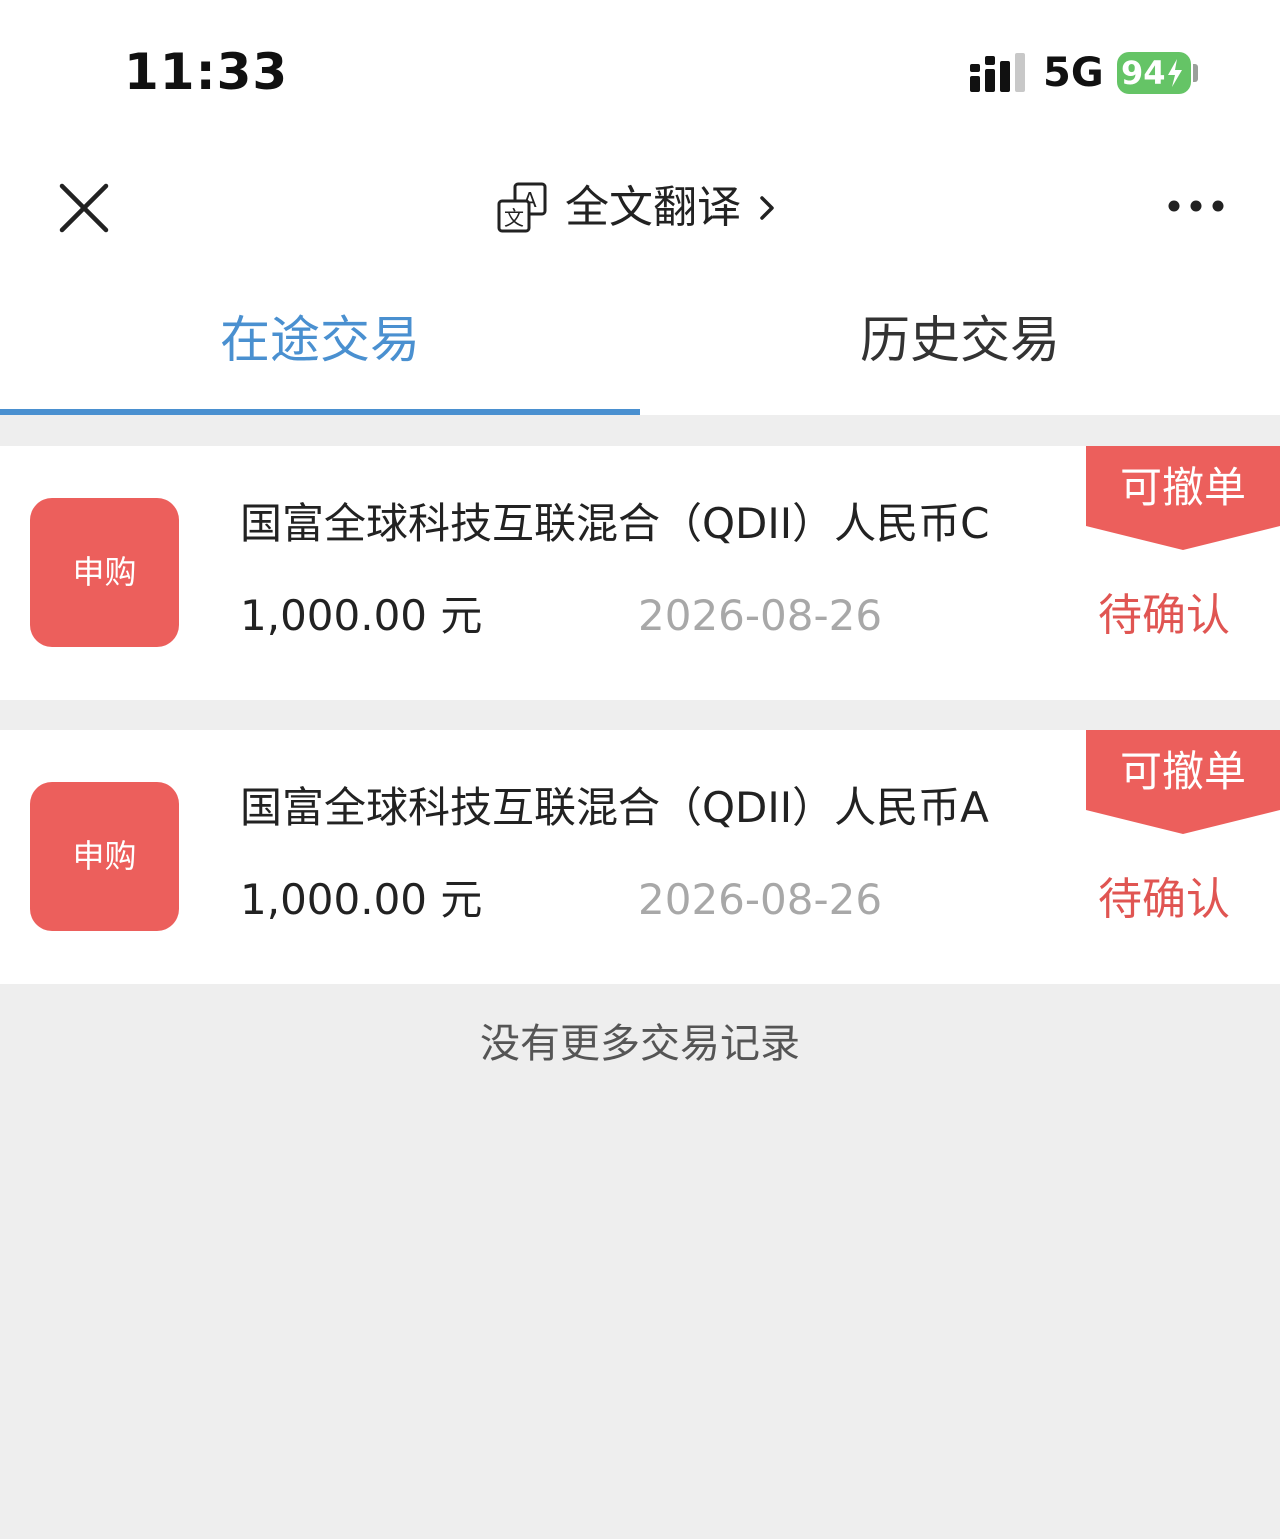 This screenshot has height=1539, width=1280. Describe the element at coordinates (767, 208) in the screenshot. I see `chevron-right-icon` at that location.